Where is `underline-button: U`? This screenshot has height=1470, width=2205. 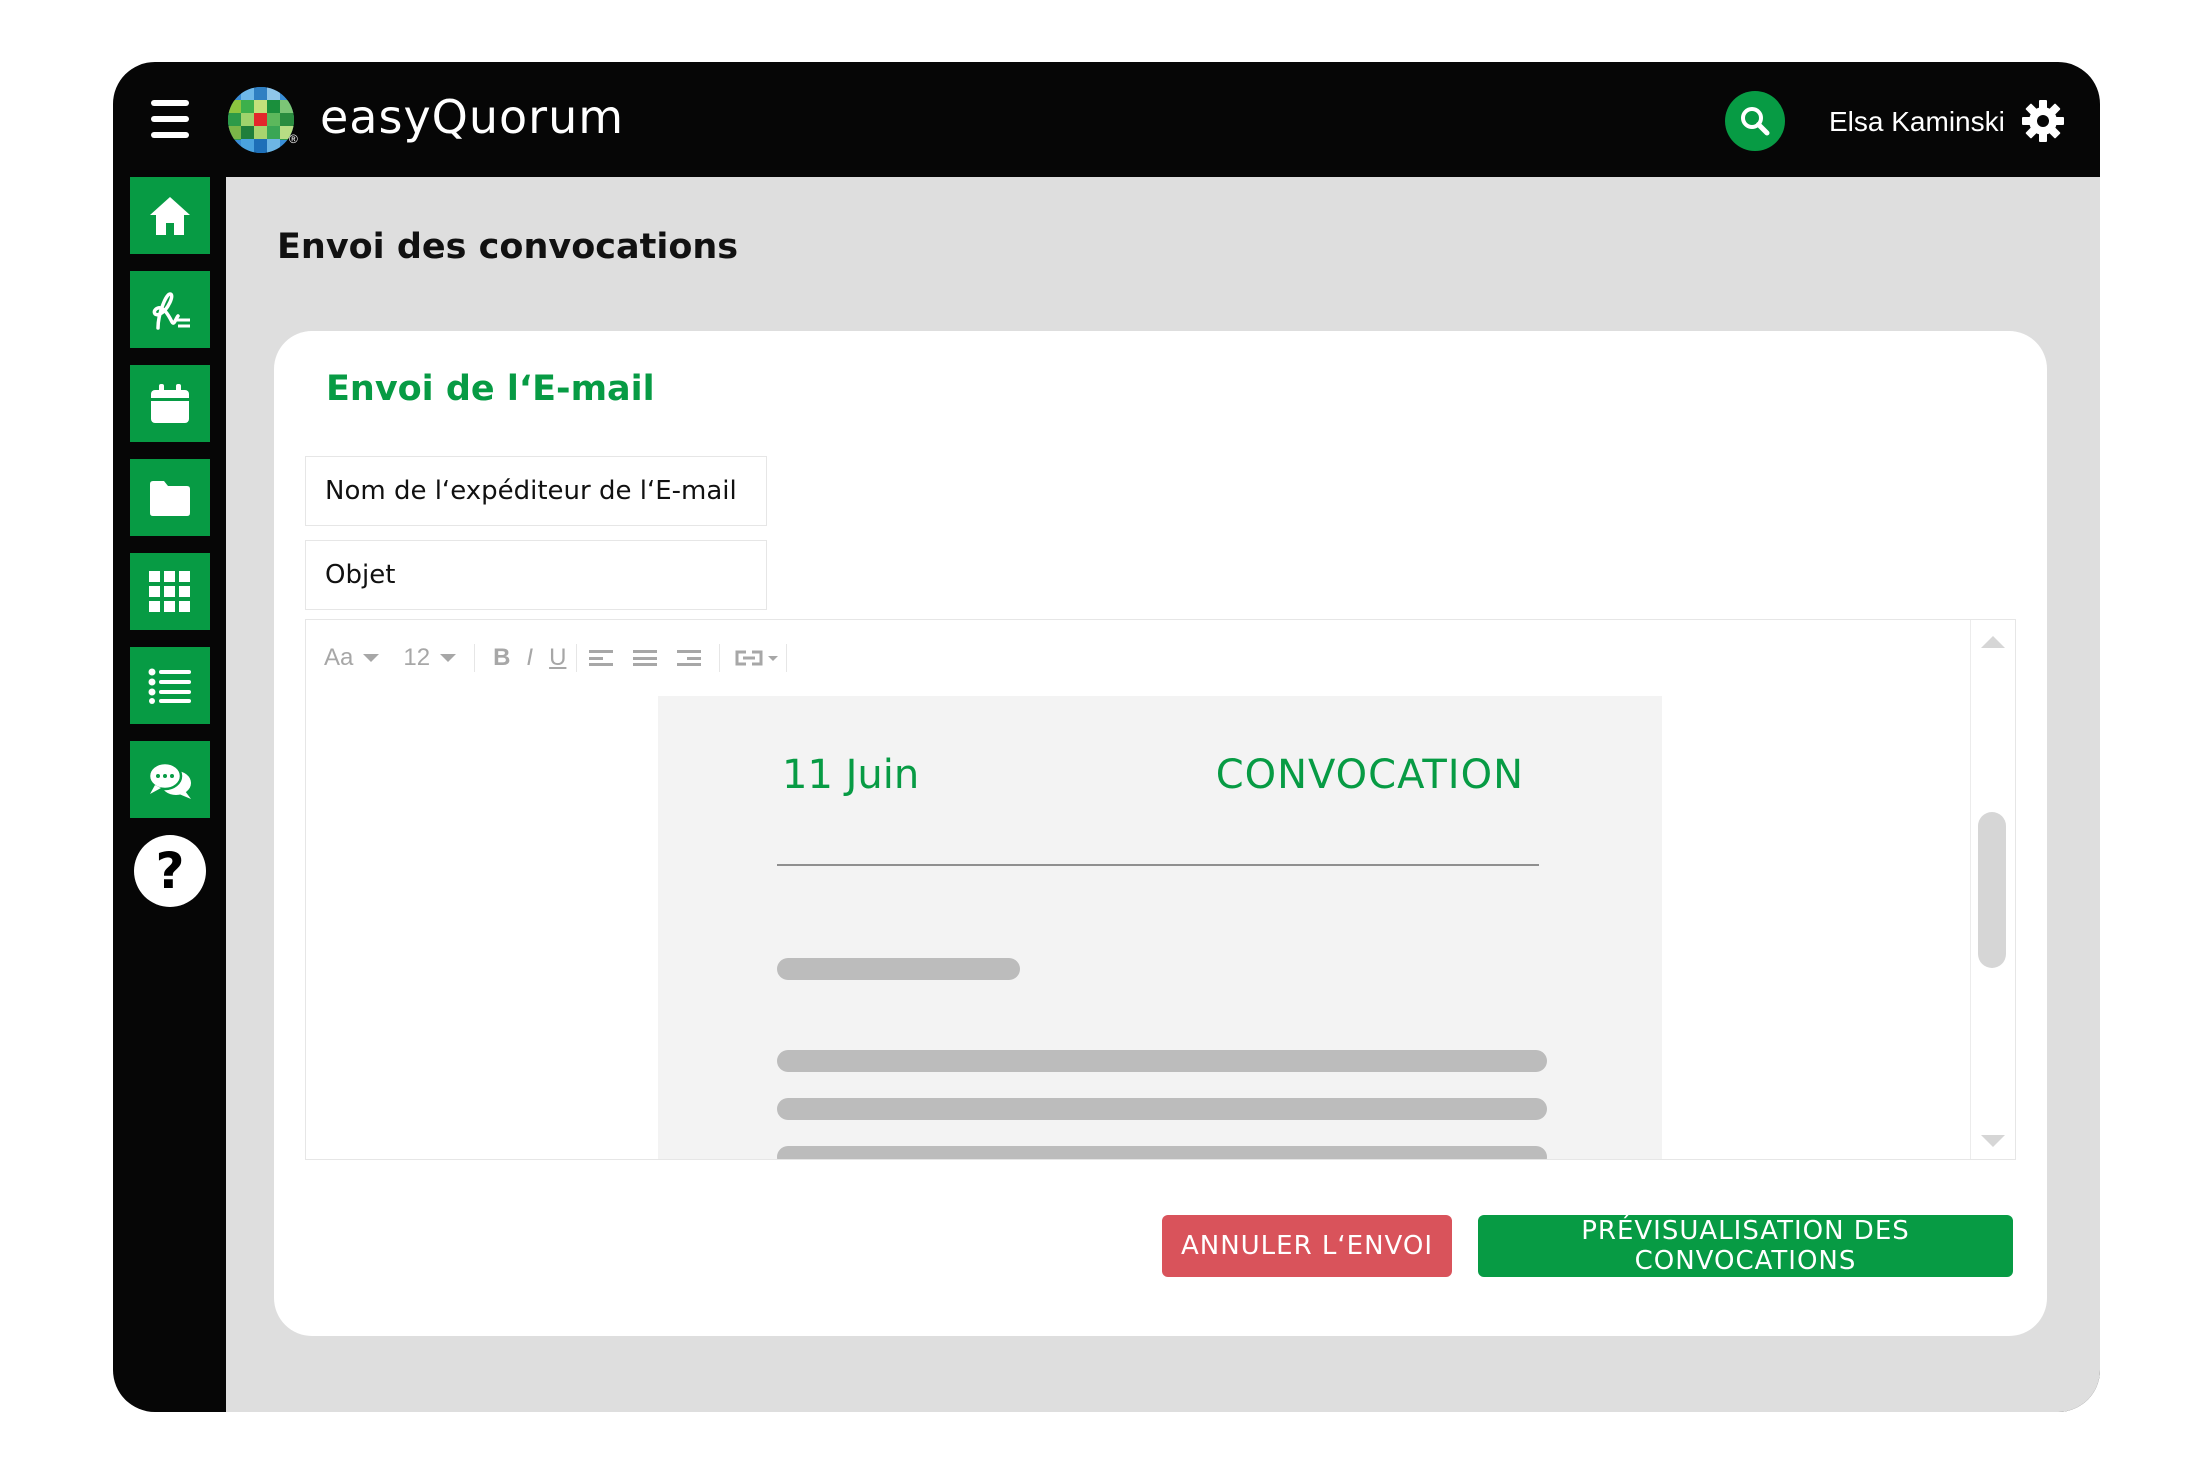
underline-button: U is located at coordinates (557, 658).